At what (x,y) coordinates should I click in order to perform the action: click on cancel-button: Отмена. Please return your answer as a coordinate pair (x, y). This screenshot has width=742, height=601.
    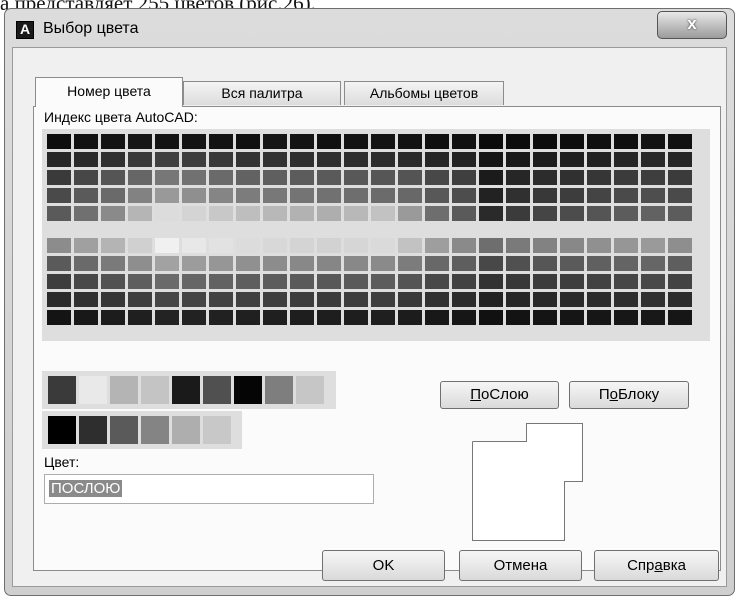
    Looking at the image, I should click on (520, 565).